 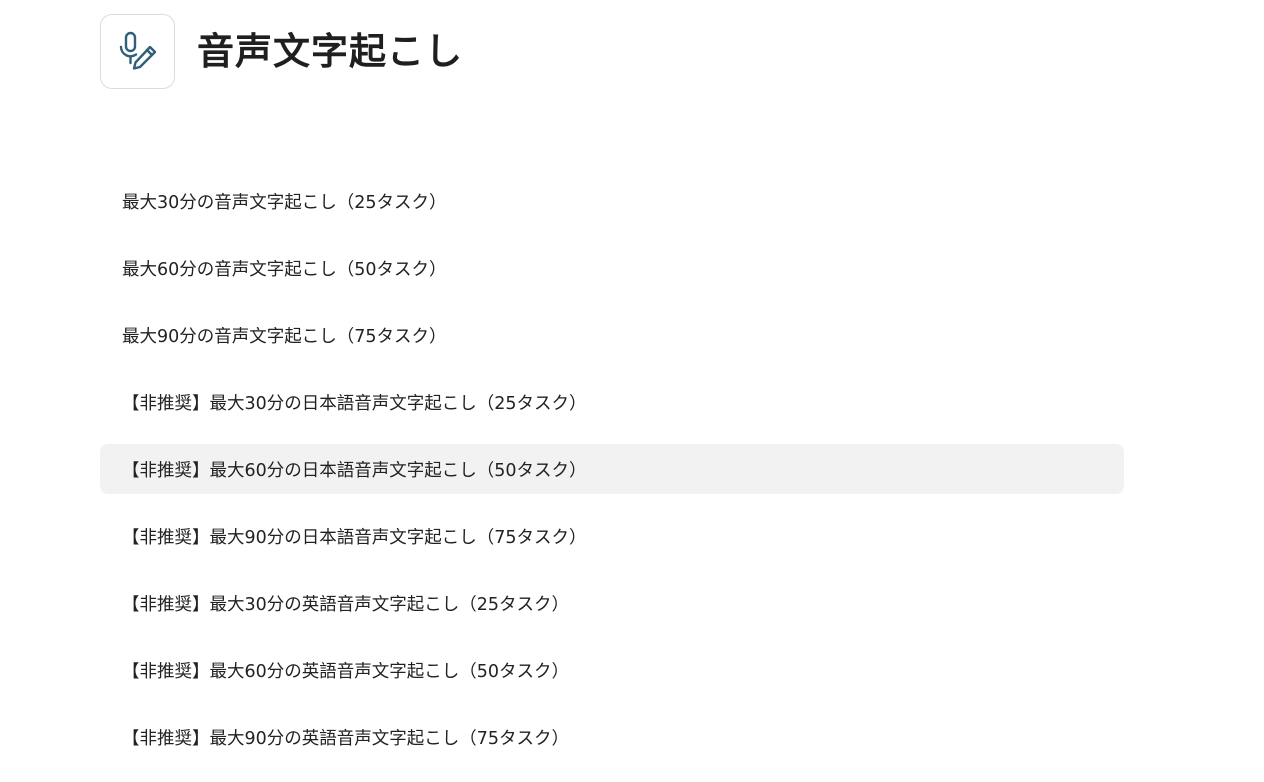 I want to click on option-item: 最大60分の音声文字起こし（50タスク）, so click(x=612, y=268).